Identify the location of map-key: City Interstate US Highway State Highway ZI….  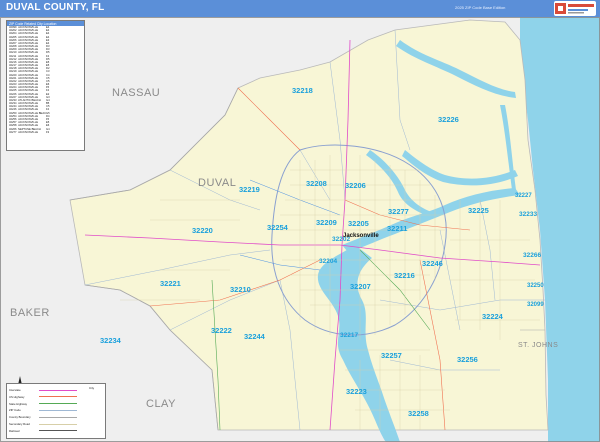
(56, 411).